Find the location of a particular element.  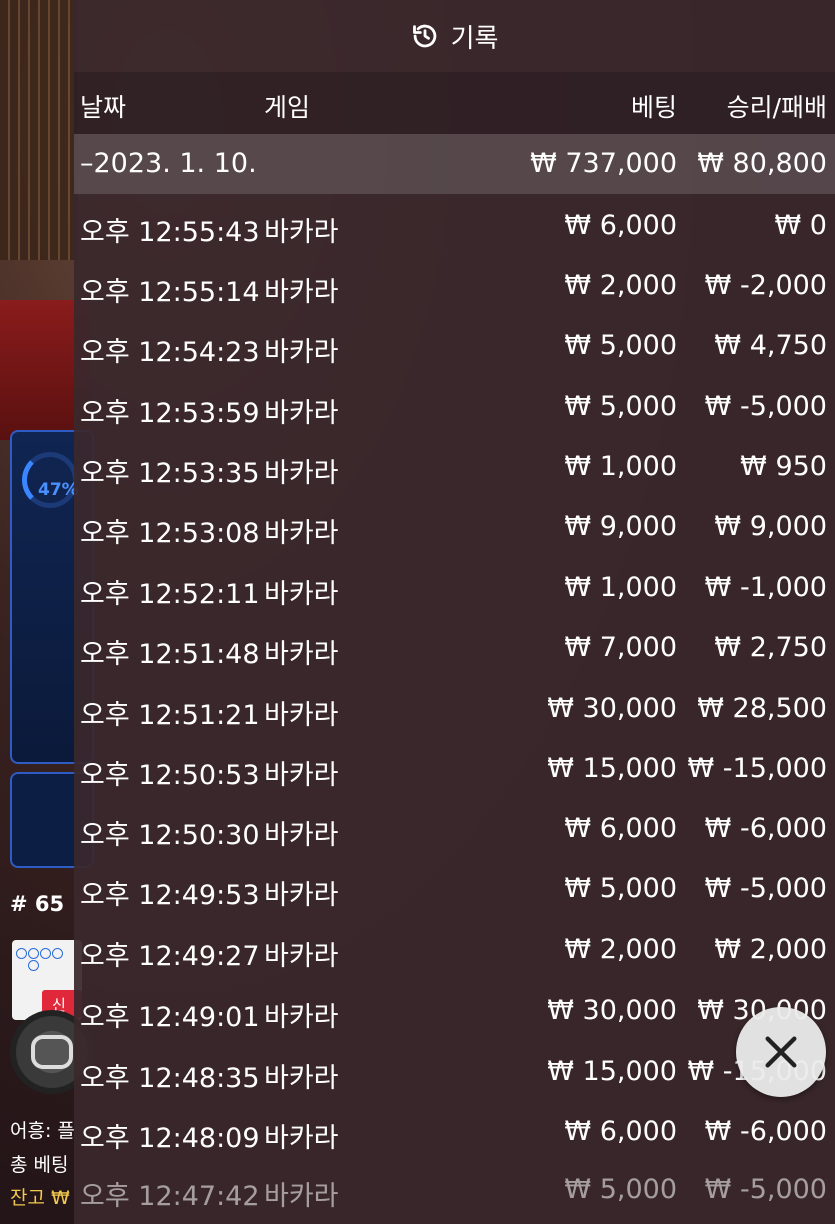

history-row: 오후 12:51:48 바카라 ₩ 7,000 ₩ 2,750 is located at coordinates (454, 652).